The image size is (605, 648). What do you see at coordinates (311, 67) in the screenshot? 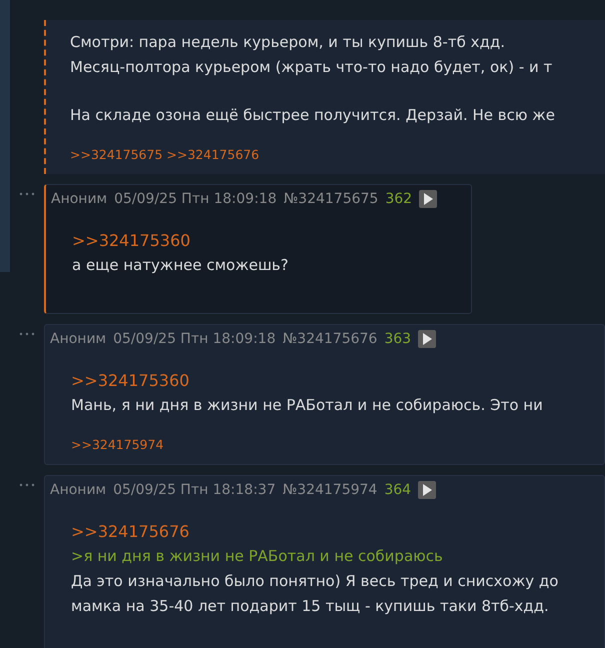
I see `post-text: Месяц-полтора курьером (жрать что-то надо будет, ок) - и т` at bounding box center [311, 67].